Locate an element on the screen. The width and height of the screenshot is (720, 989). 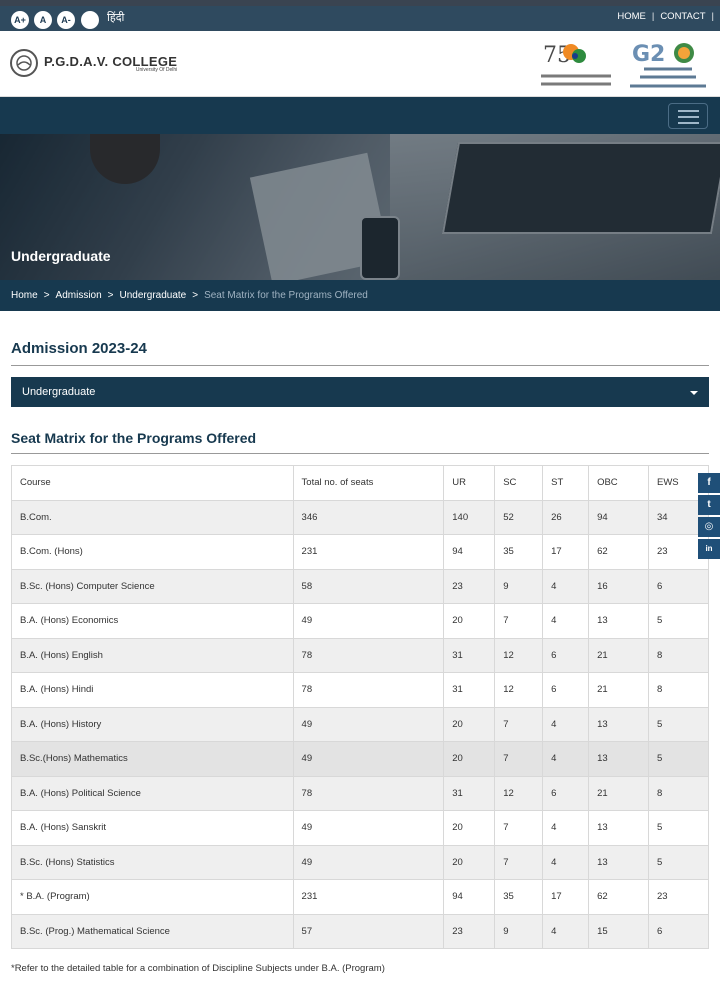
table-cell: B.Com. (Hons) is located at coordinates (152, 552).